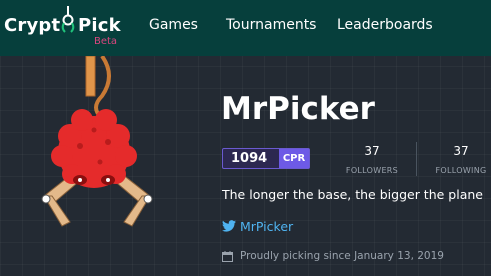 Image resolution: width=491 pixels, height=276 pixels. What do you see at coordinates (294, 158) in the screenshot?
I see `rating-label: CPR` at bounding box center [294, 158].